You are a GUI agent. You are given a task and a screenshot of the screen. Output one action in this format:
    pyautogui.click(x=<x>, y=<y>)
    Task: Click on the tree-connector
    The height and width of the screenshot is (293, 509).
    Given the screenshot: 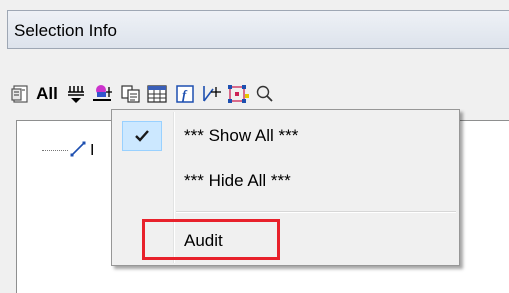 What is the action you would take?
    pyautogui.click(x=55, y=150)
    